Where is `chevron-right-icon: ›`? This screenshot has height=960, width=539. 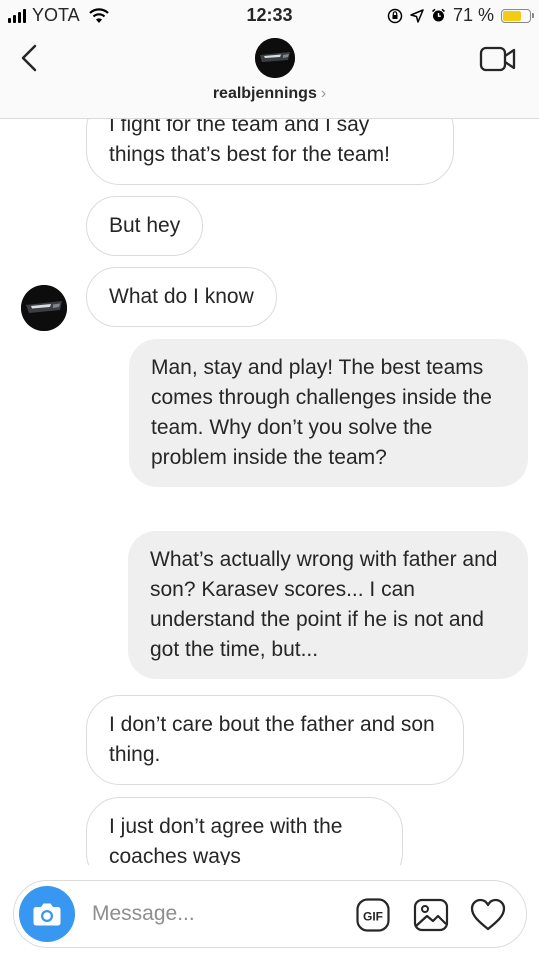 chevron-right-icon: › is located at coordinates (323, 93).